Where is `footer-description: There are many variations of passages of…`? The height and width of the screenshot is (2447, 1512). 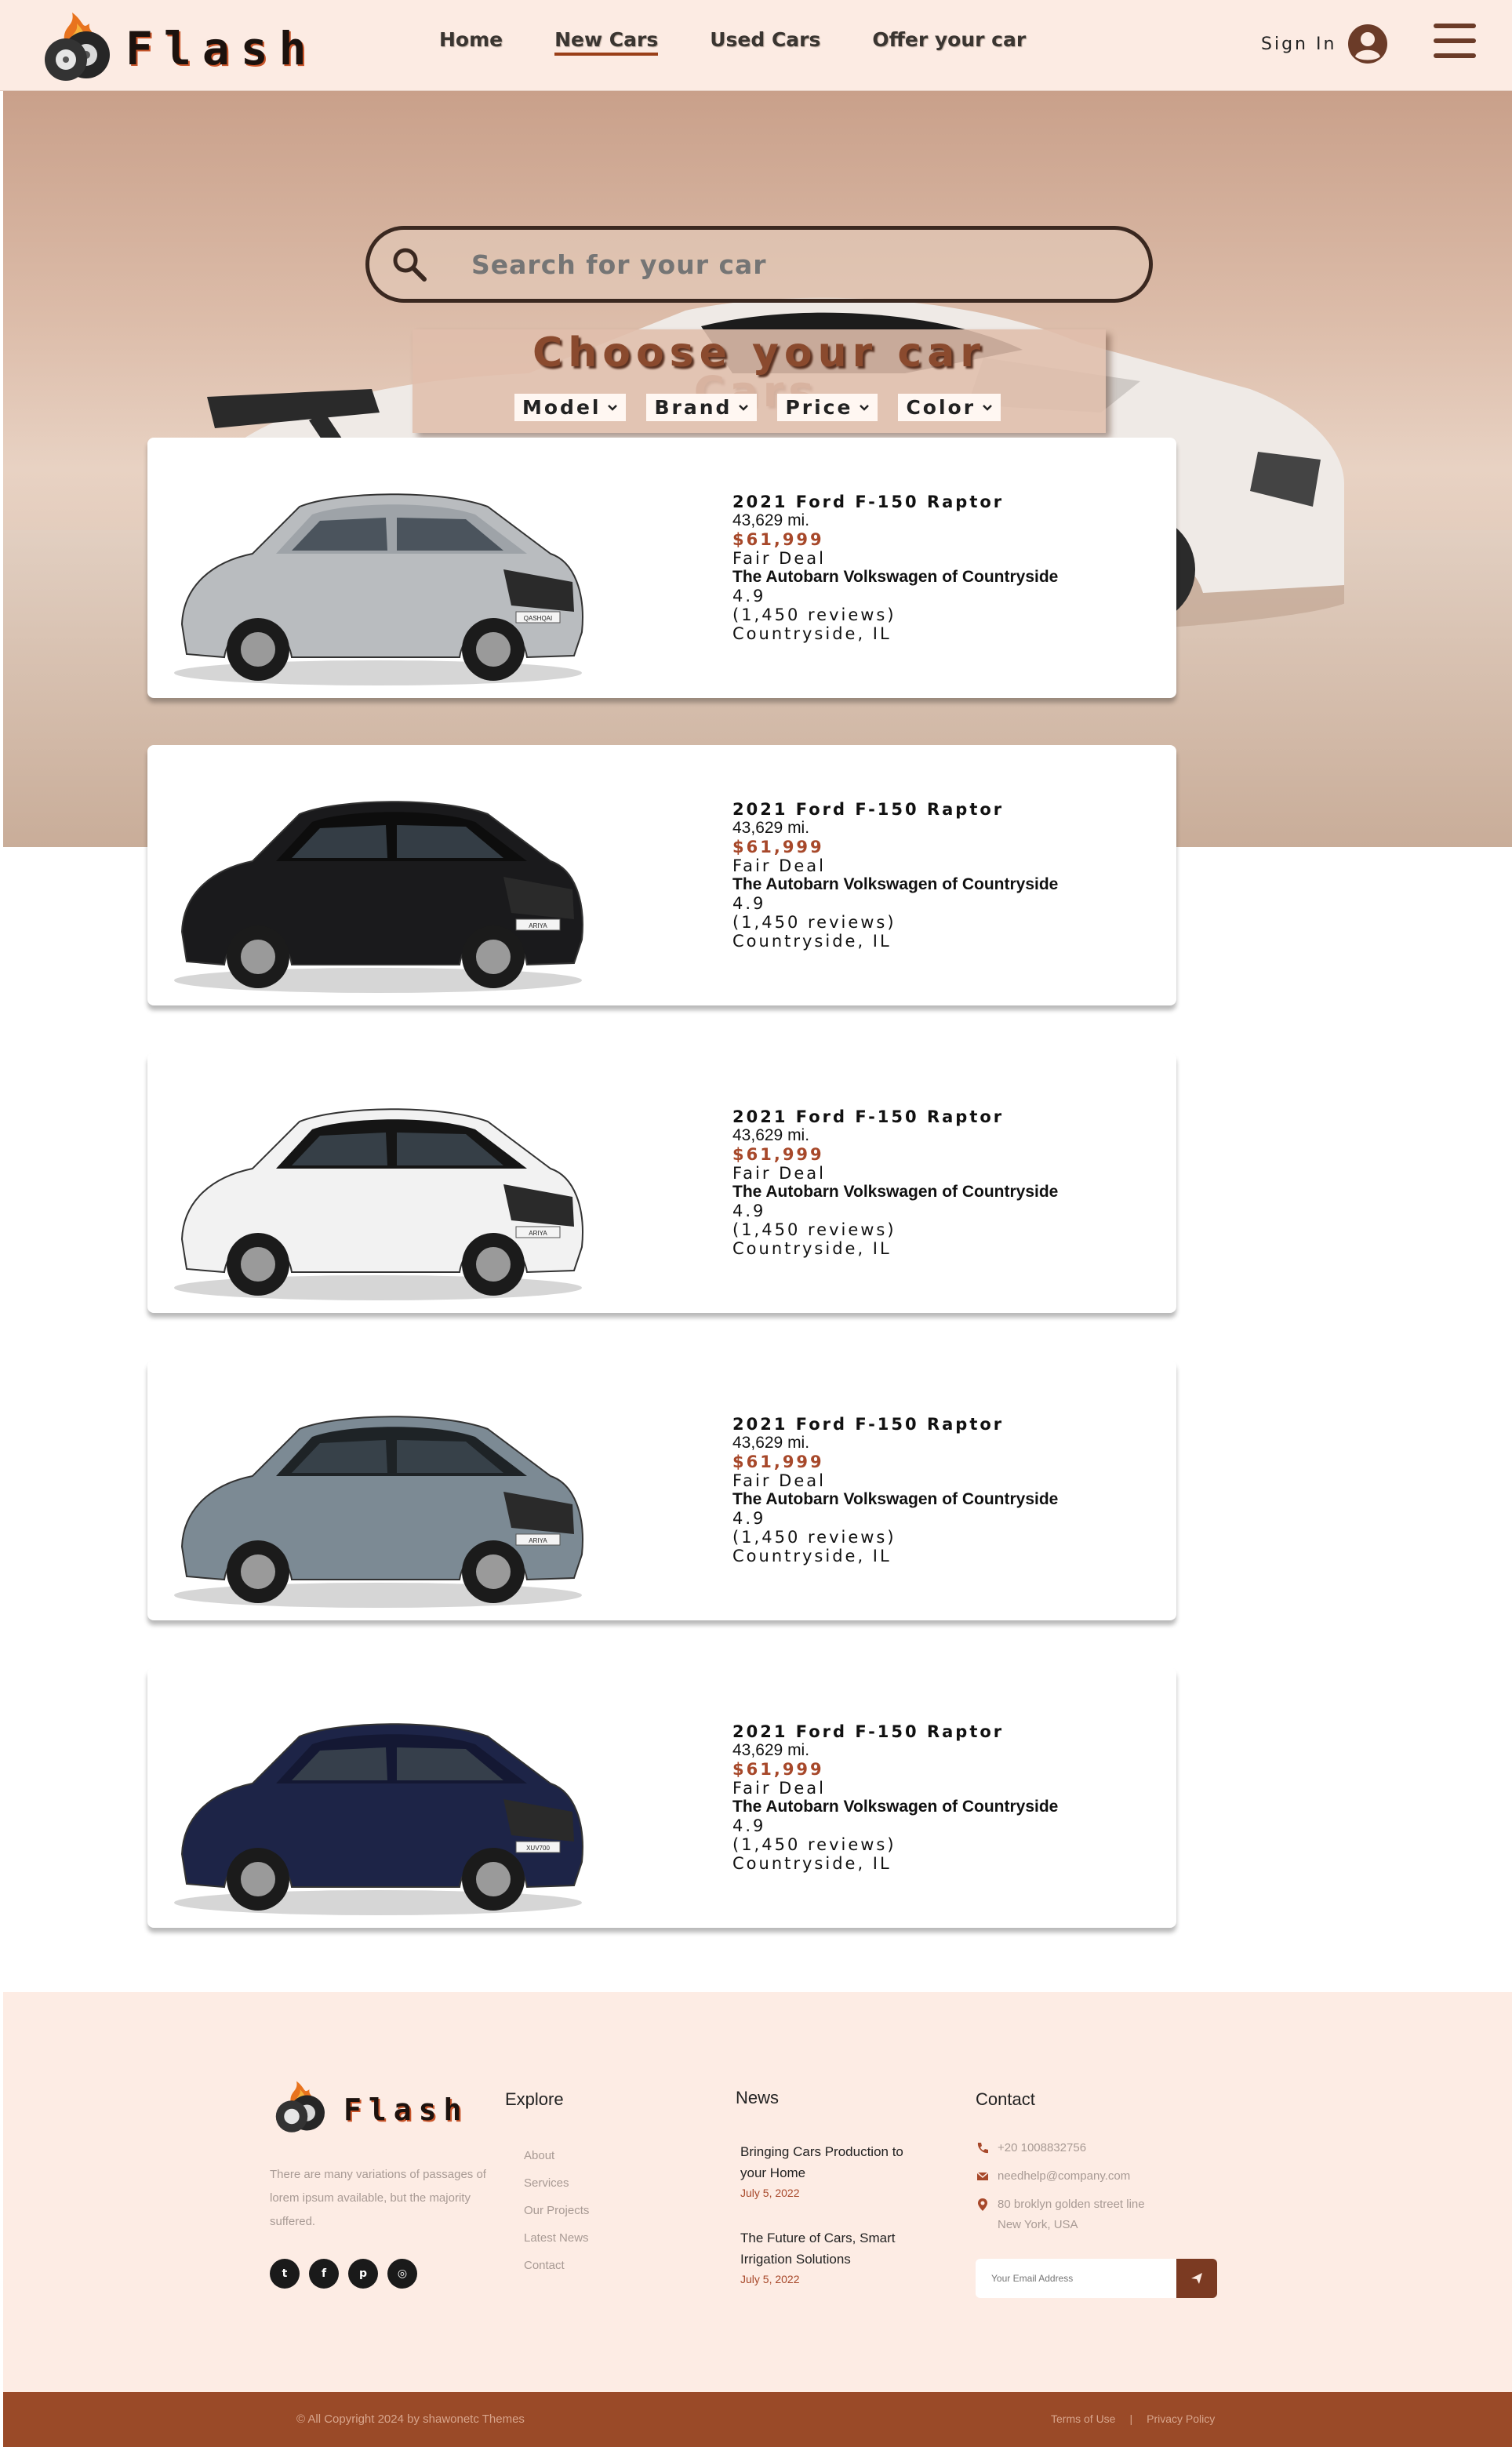 footer-description: There are many variations of passages of… is located at coordinates (378, 2198).